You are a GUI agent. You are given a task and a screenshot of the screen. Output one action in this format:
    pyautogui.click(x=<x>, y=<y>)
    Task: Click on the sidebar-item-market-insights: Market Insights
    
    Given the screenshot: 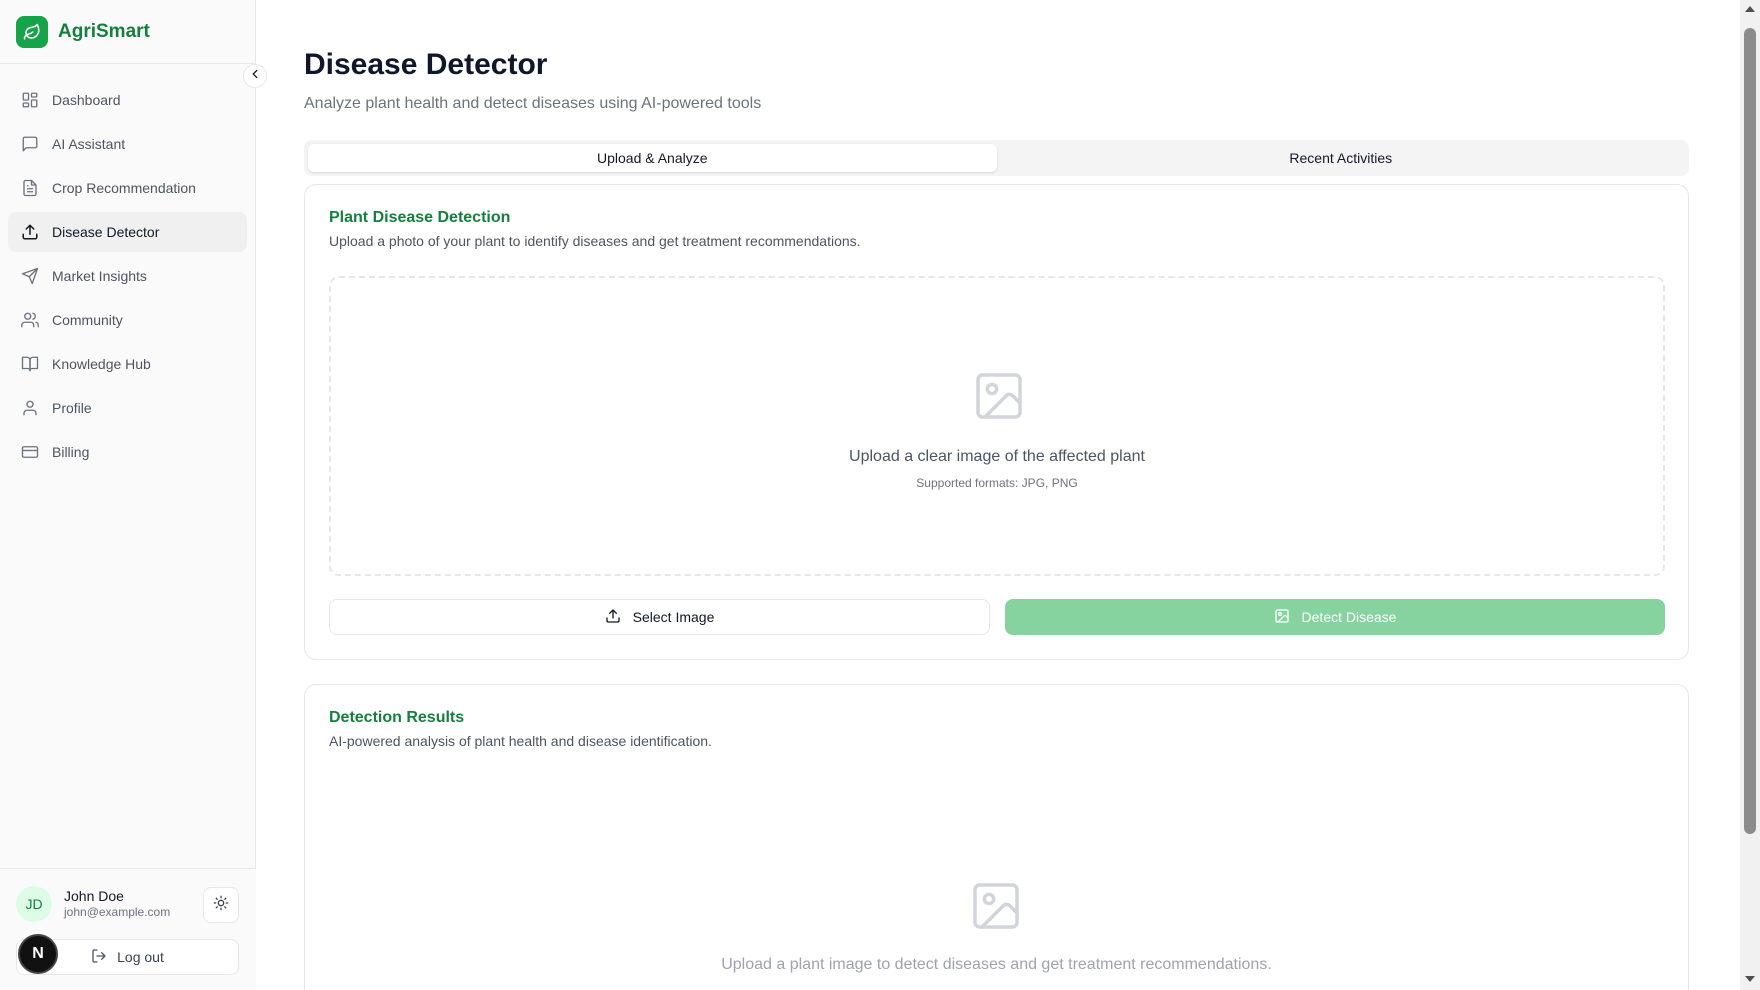 What is the action you would take?
    pyautogui.click(x=127, y=276)
    